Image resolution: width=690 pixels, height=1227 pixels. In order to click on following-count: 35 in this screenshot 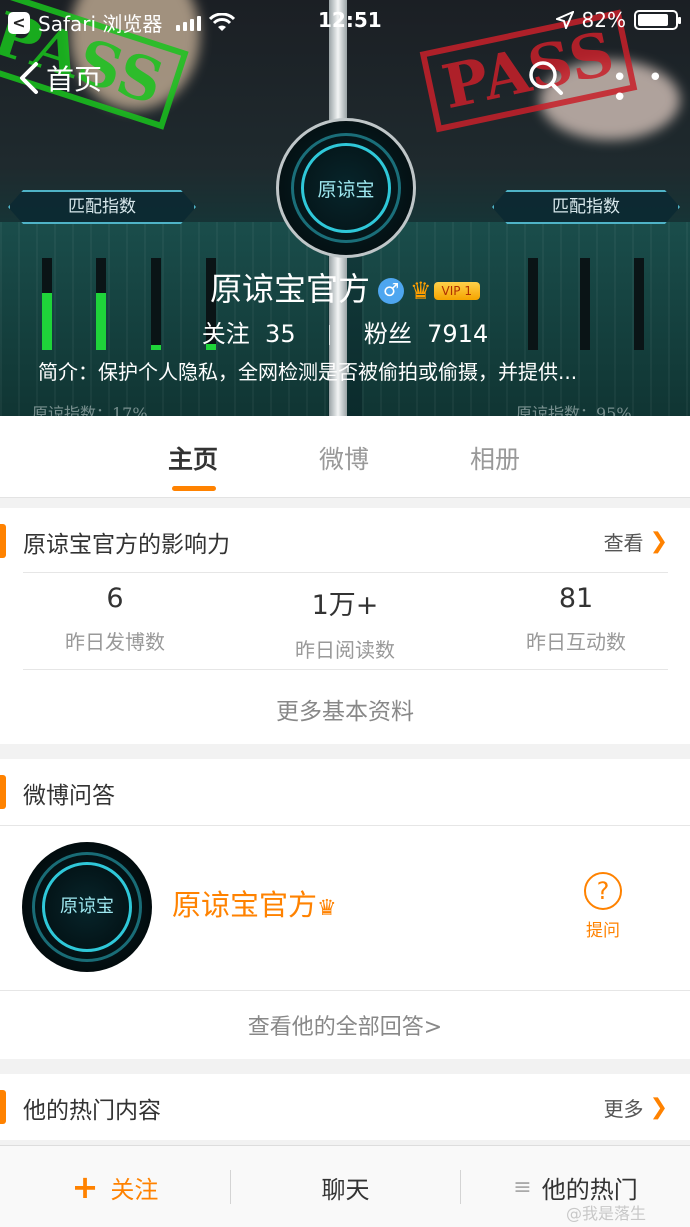, I will do `click(280, 334)`.